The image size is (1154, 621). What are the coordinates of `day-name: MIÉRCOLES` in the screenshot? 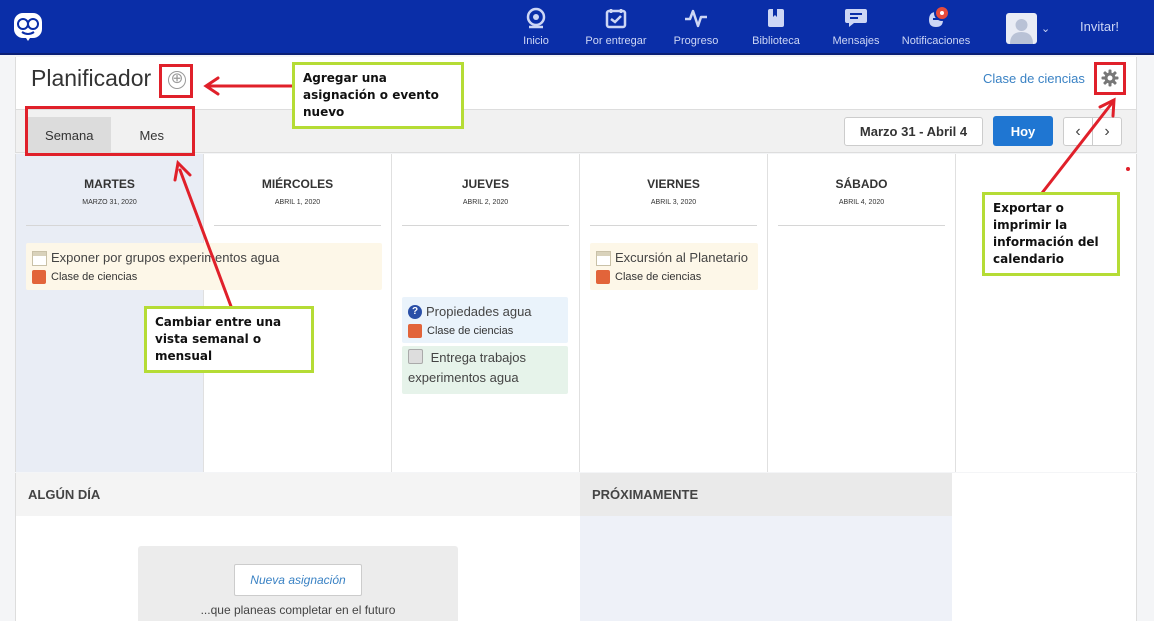 It's located at (297, 184).